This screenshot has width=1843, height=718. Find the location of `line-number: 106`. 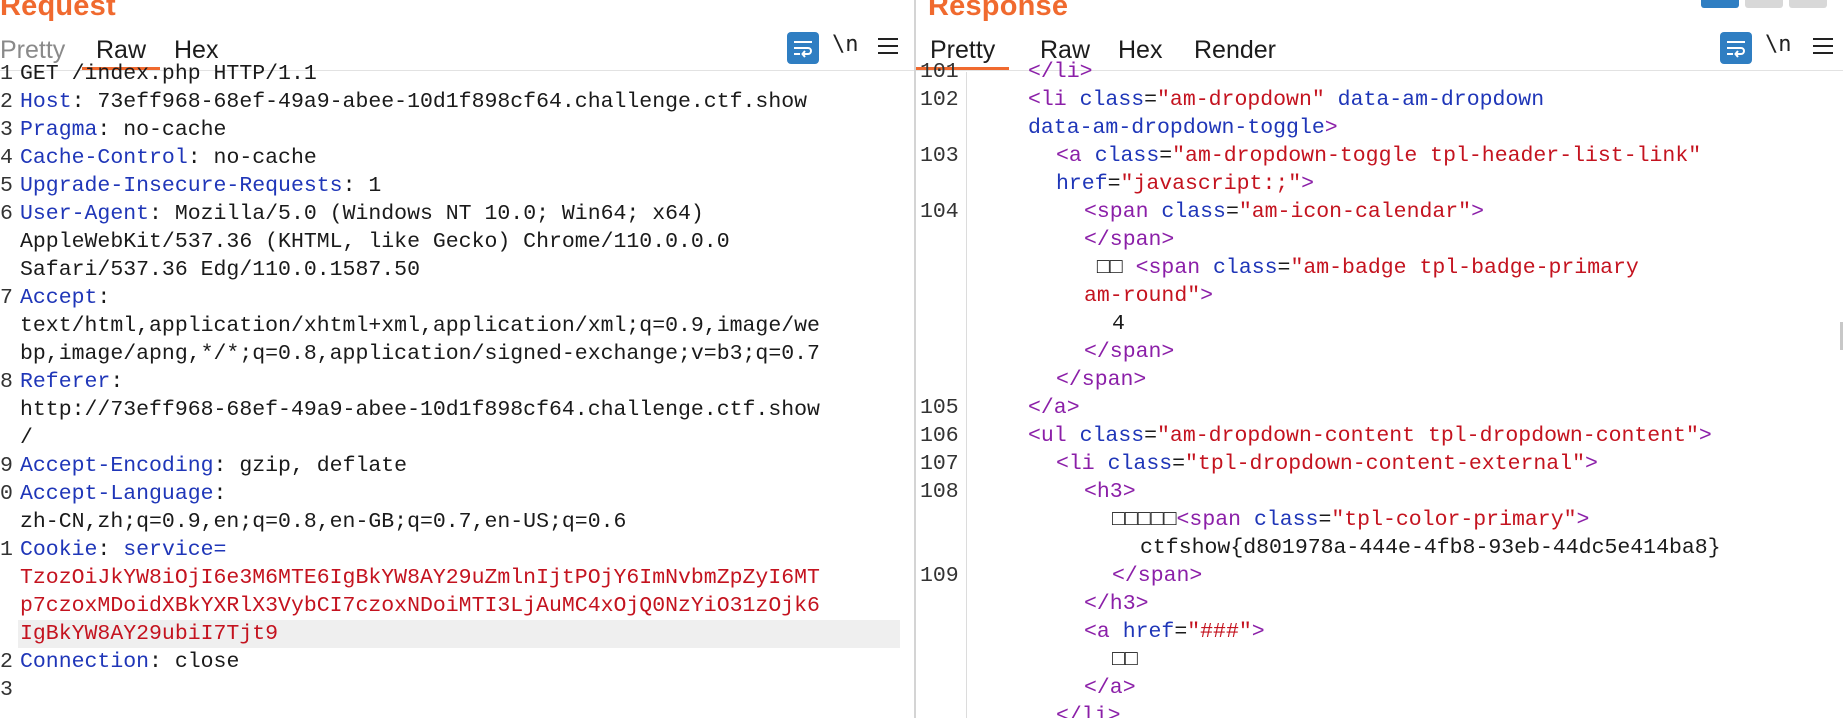

line-number: 106 is located at coordinates (939, 436).